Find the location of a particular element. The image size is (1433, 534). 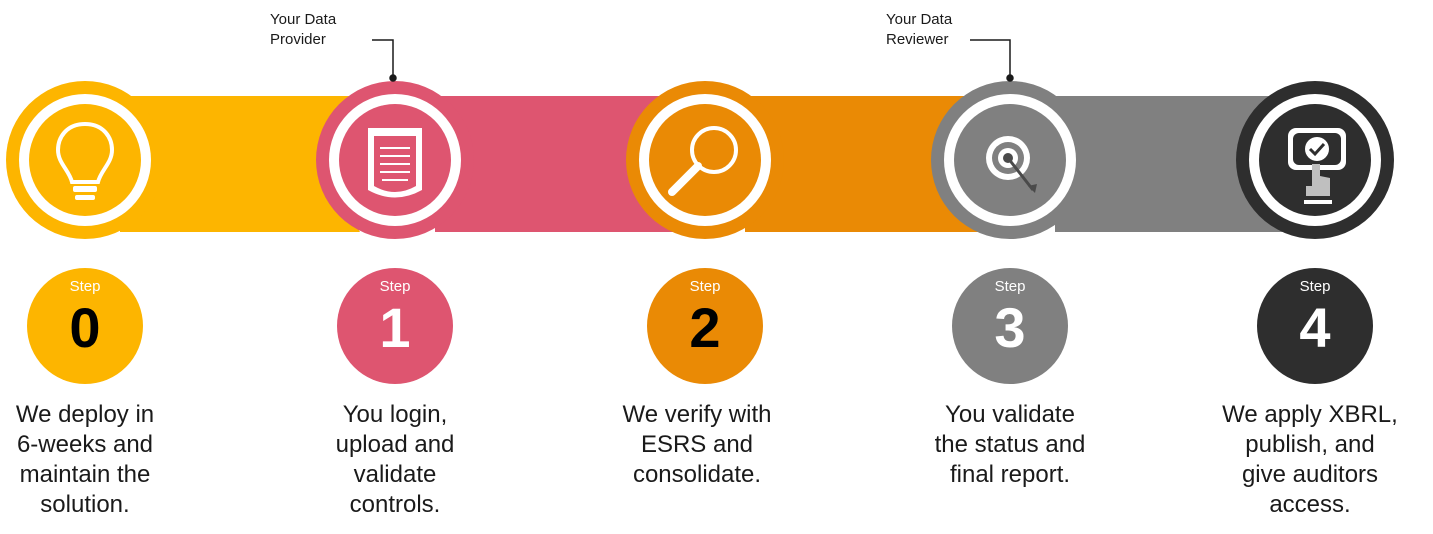

step-0-word: Step is located at coordinates (85, 286).